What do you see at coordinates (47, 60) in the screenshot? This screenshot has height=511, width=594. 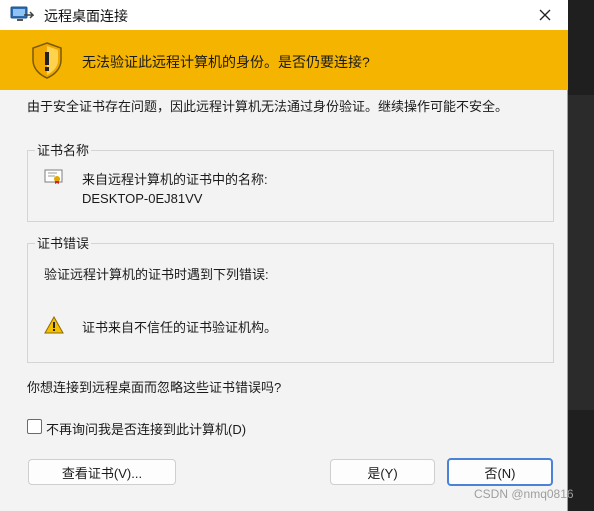 I see `security-shield-warning-icon` at bounding box center [47, 60].